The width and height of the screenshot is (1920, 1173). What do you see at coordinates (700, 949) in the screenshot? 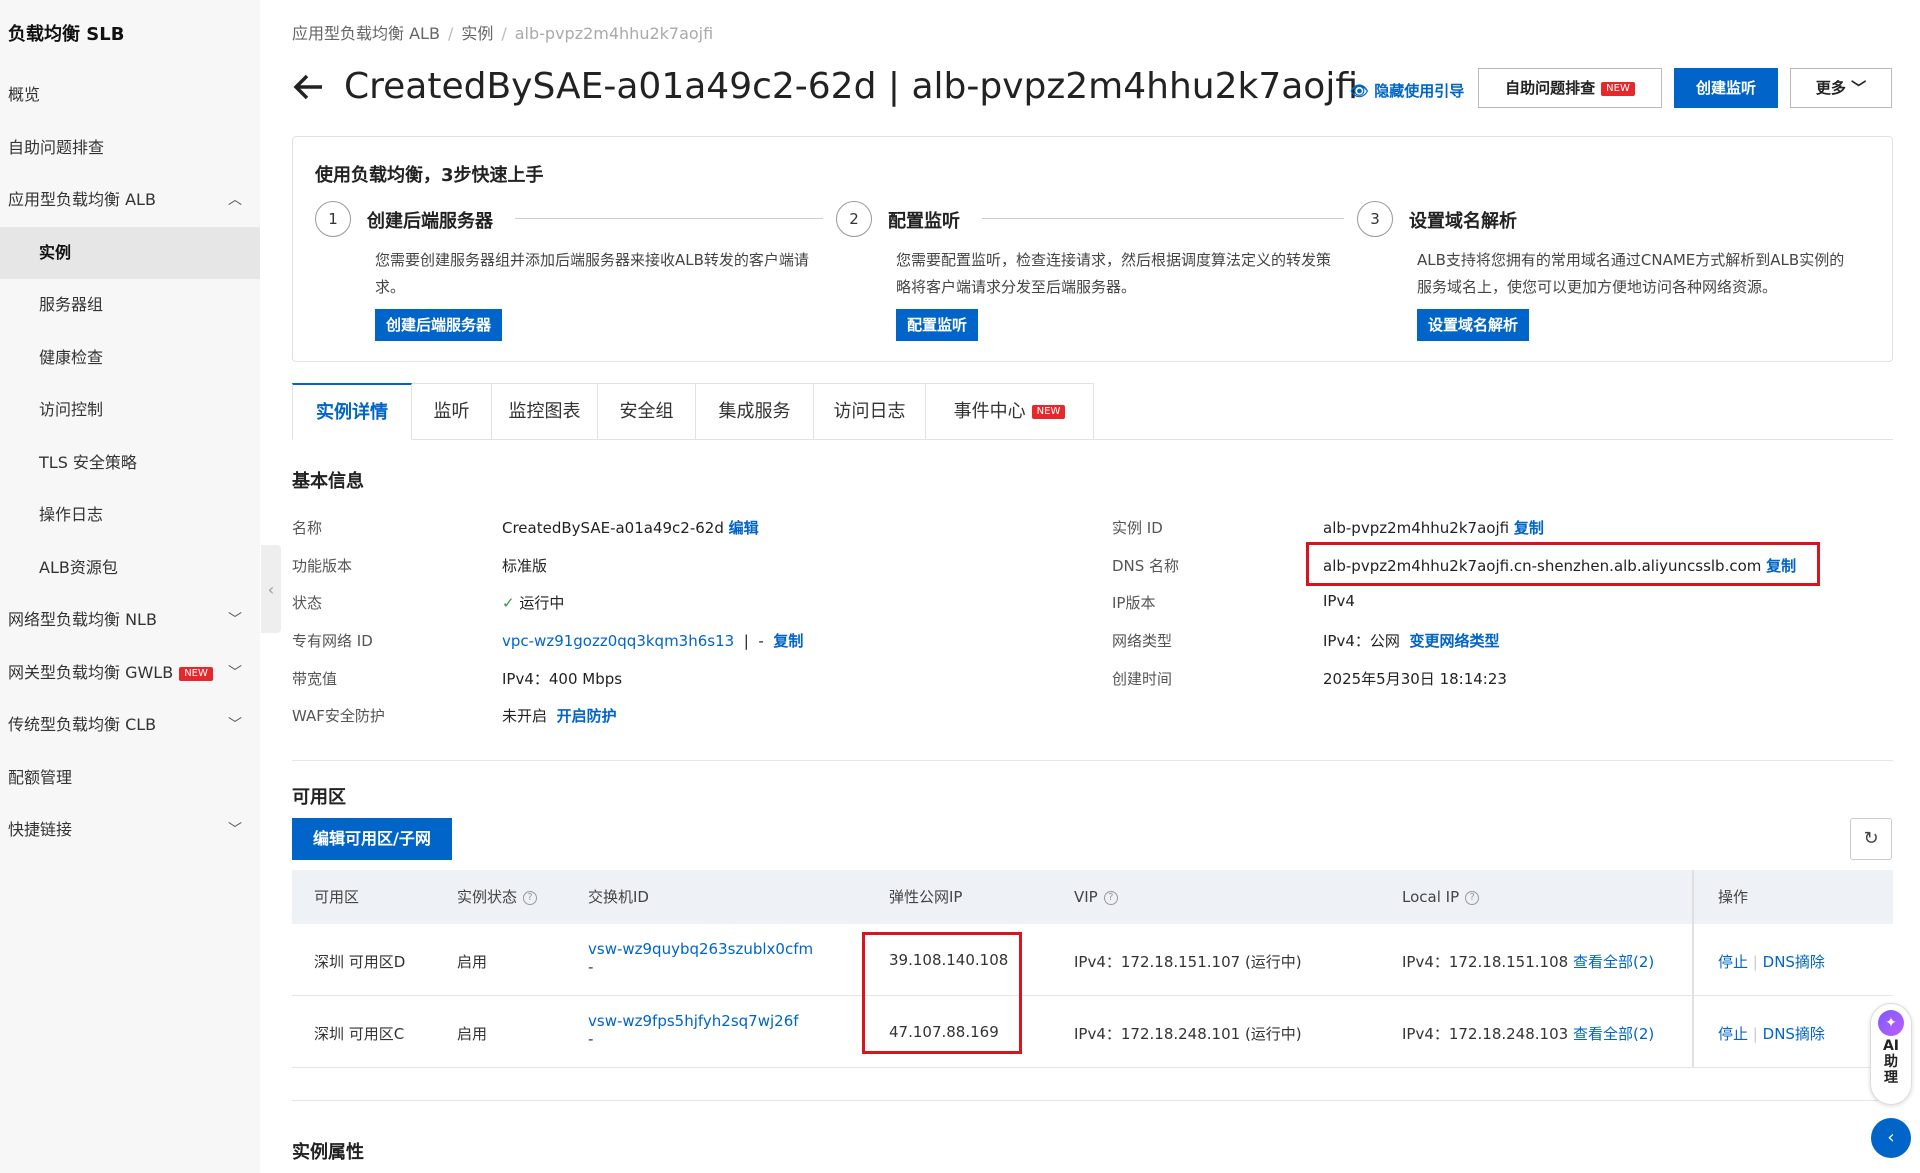
I see `vswitch-link: vsw-wz9quybq263szublx0cfm` at bounding box center [700, 949].